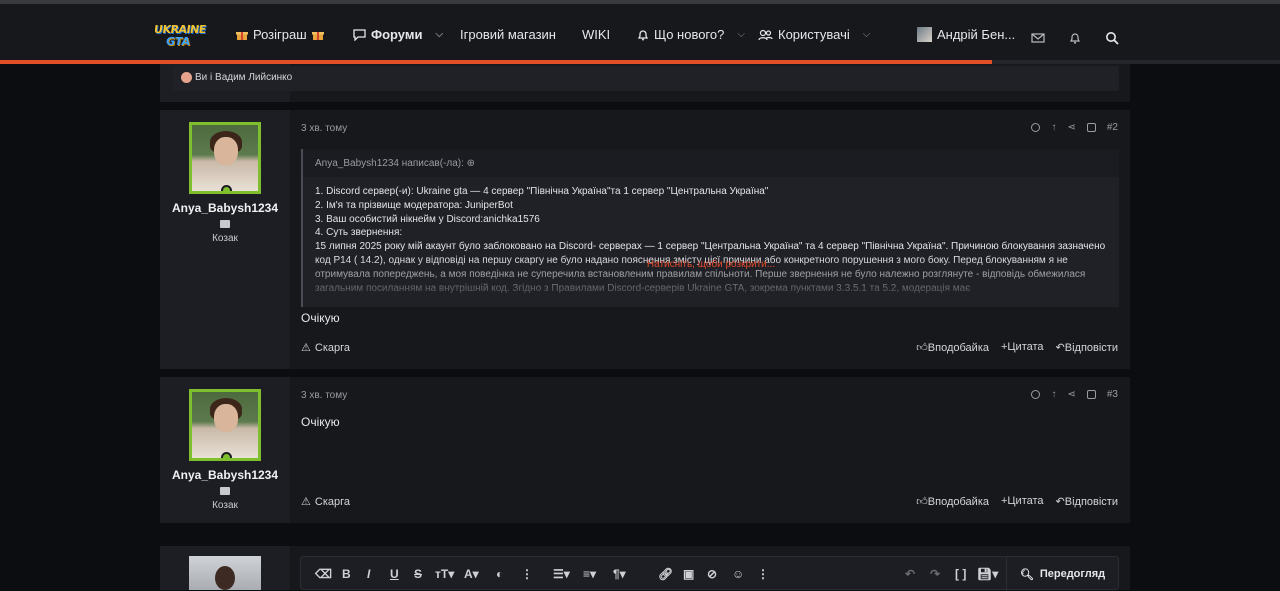 The image size is (1280, 591). What do you see at coordinates (444, 574) in the screenshot?
I see `font-size-icon: тT▾` at bounding box center [444, 574].